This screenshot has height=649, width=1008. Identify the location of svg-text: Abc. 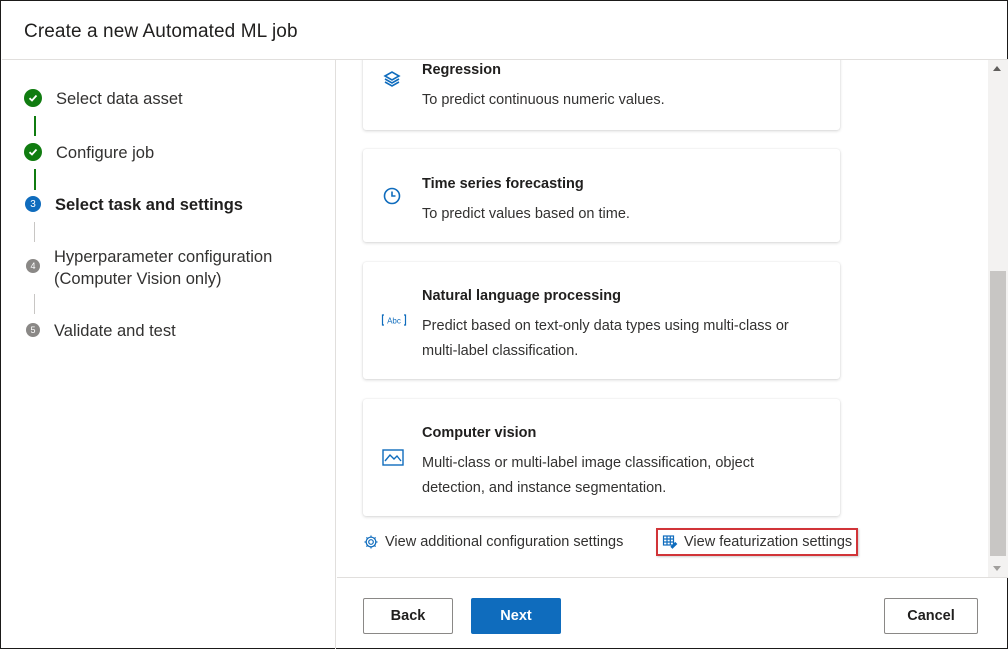
(394, 321).